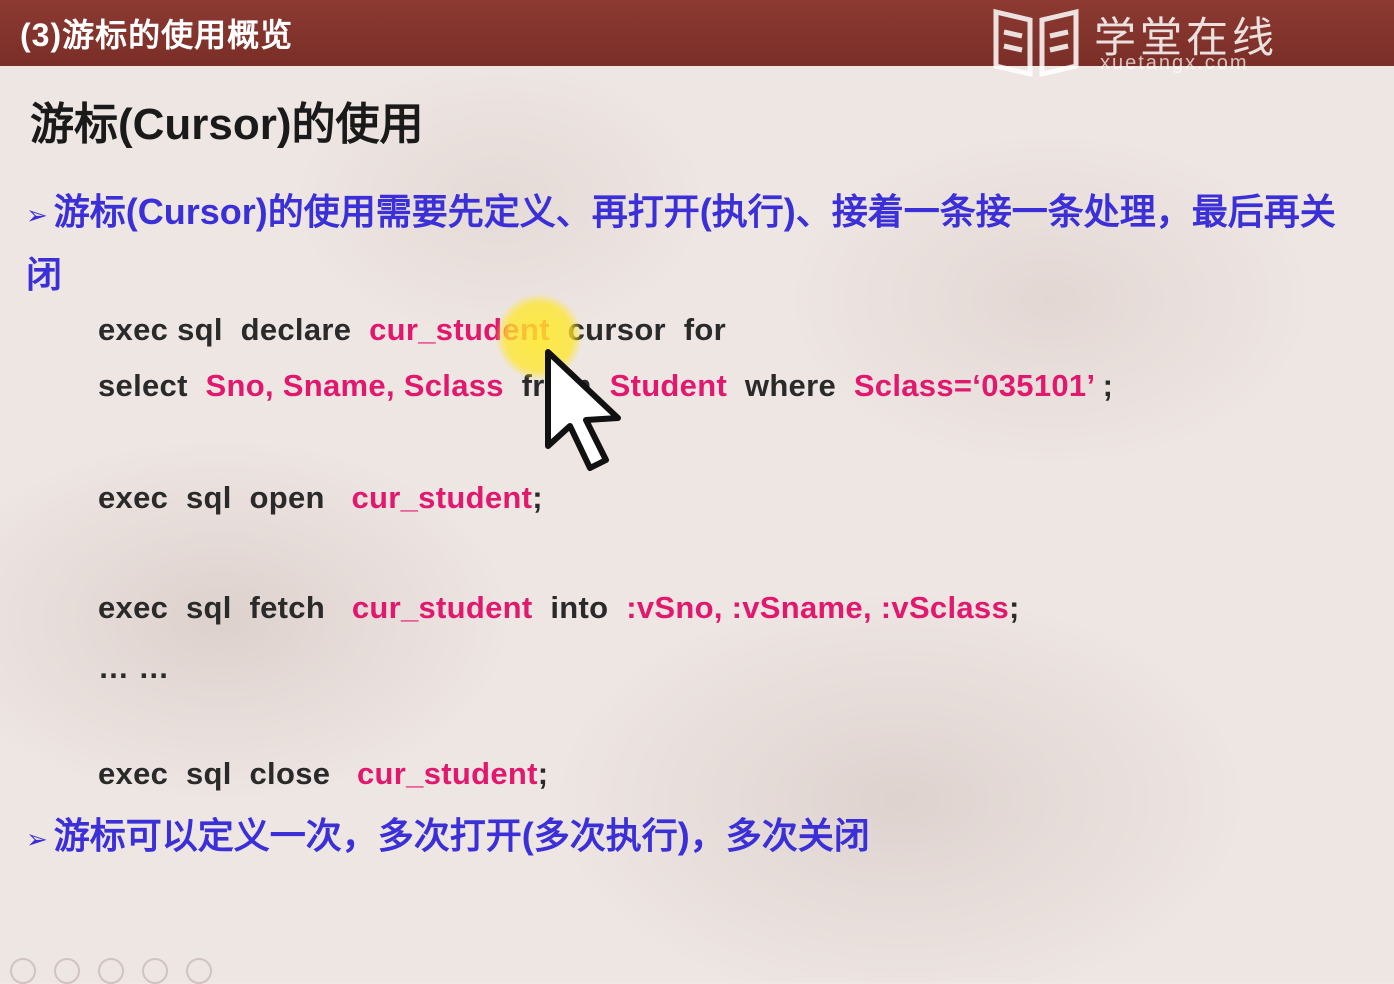  I want to click on bullet-point-2: ➢ 游标可以定义一次，多次打开(多次执行)，多次关闭, so click(696, 837).